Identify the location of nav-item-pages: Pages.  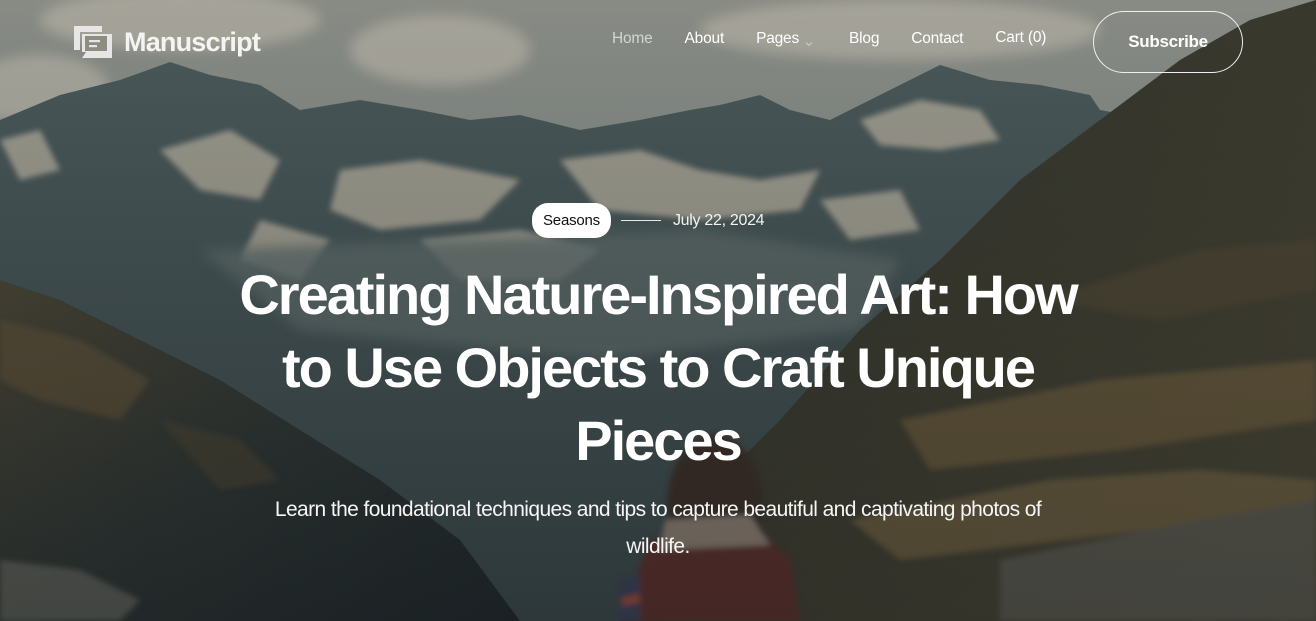
(784, 39).